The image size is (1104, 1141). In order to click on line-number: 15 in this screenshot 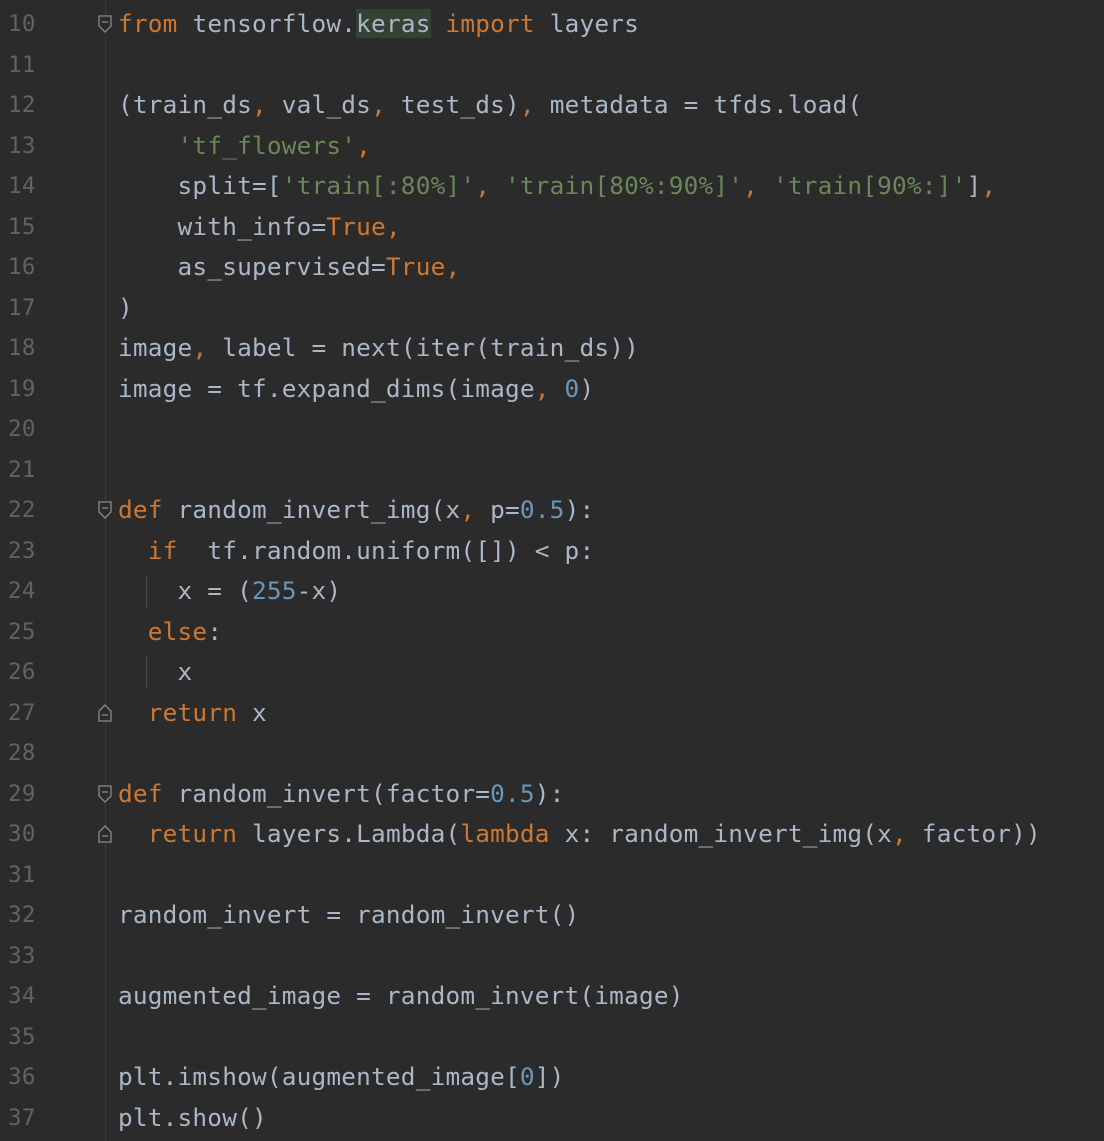, I will do `click(22, 226)`.